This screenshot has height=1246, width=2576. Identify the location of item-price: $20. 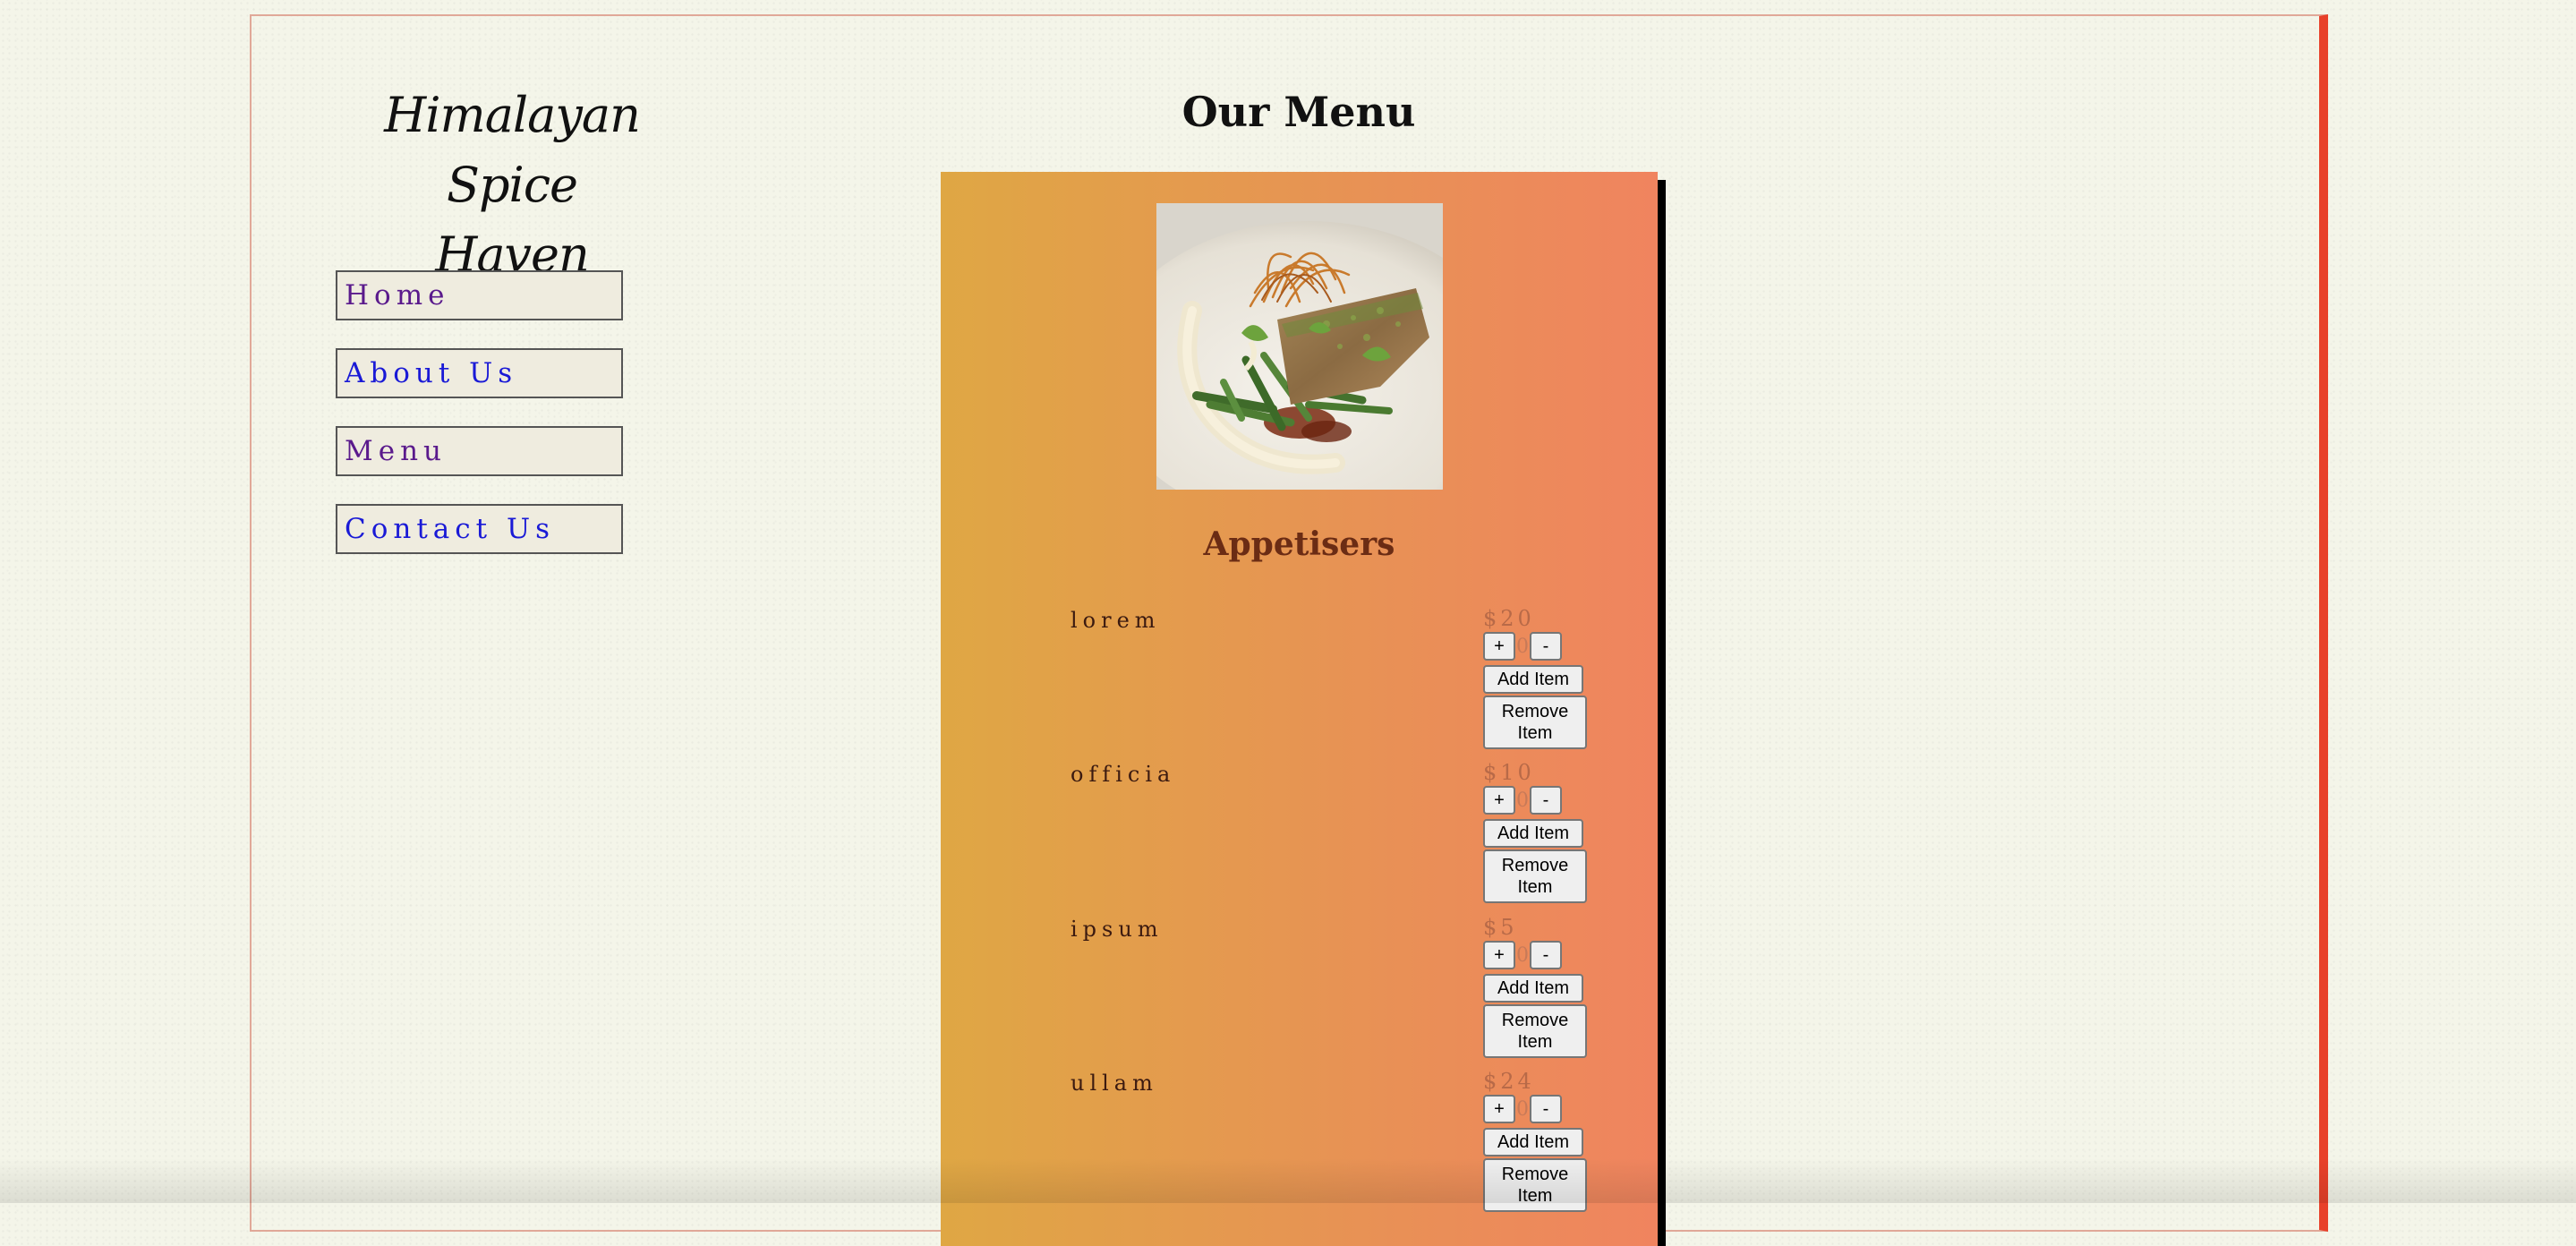
(1509, 618).